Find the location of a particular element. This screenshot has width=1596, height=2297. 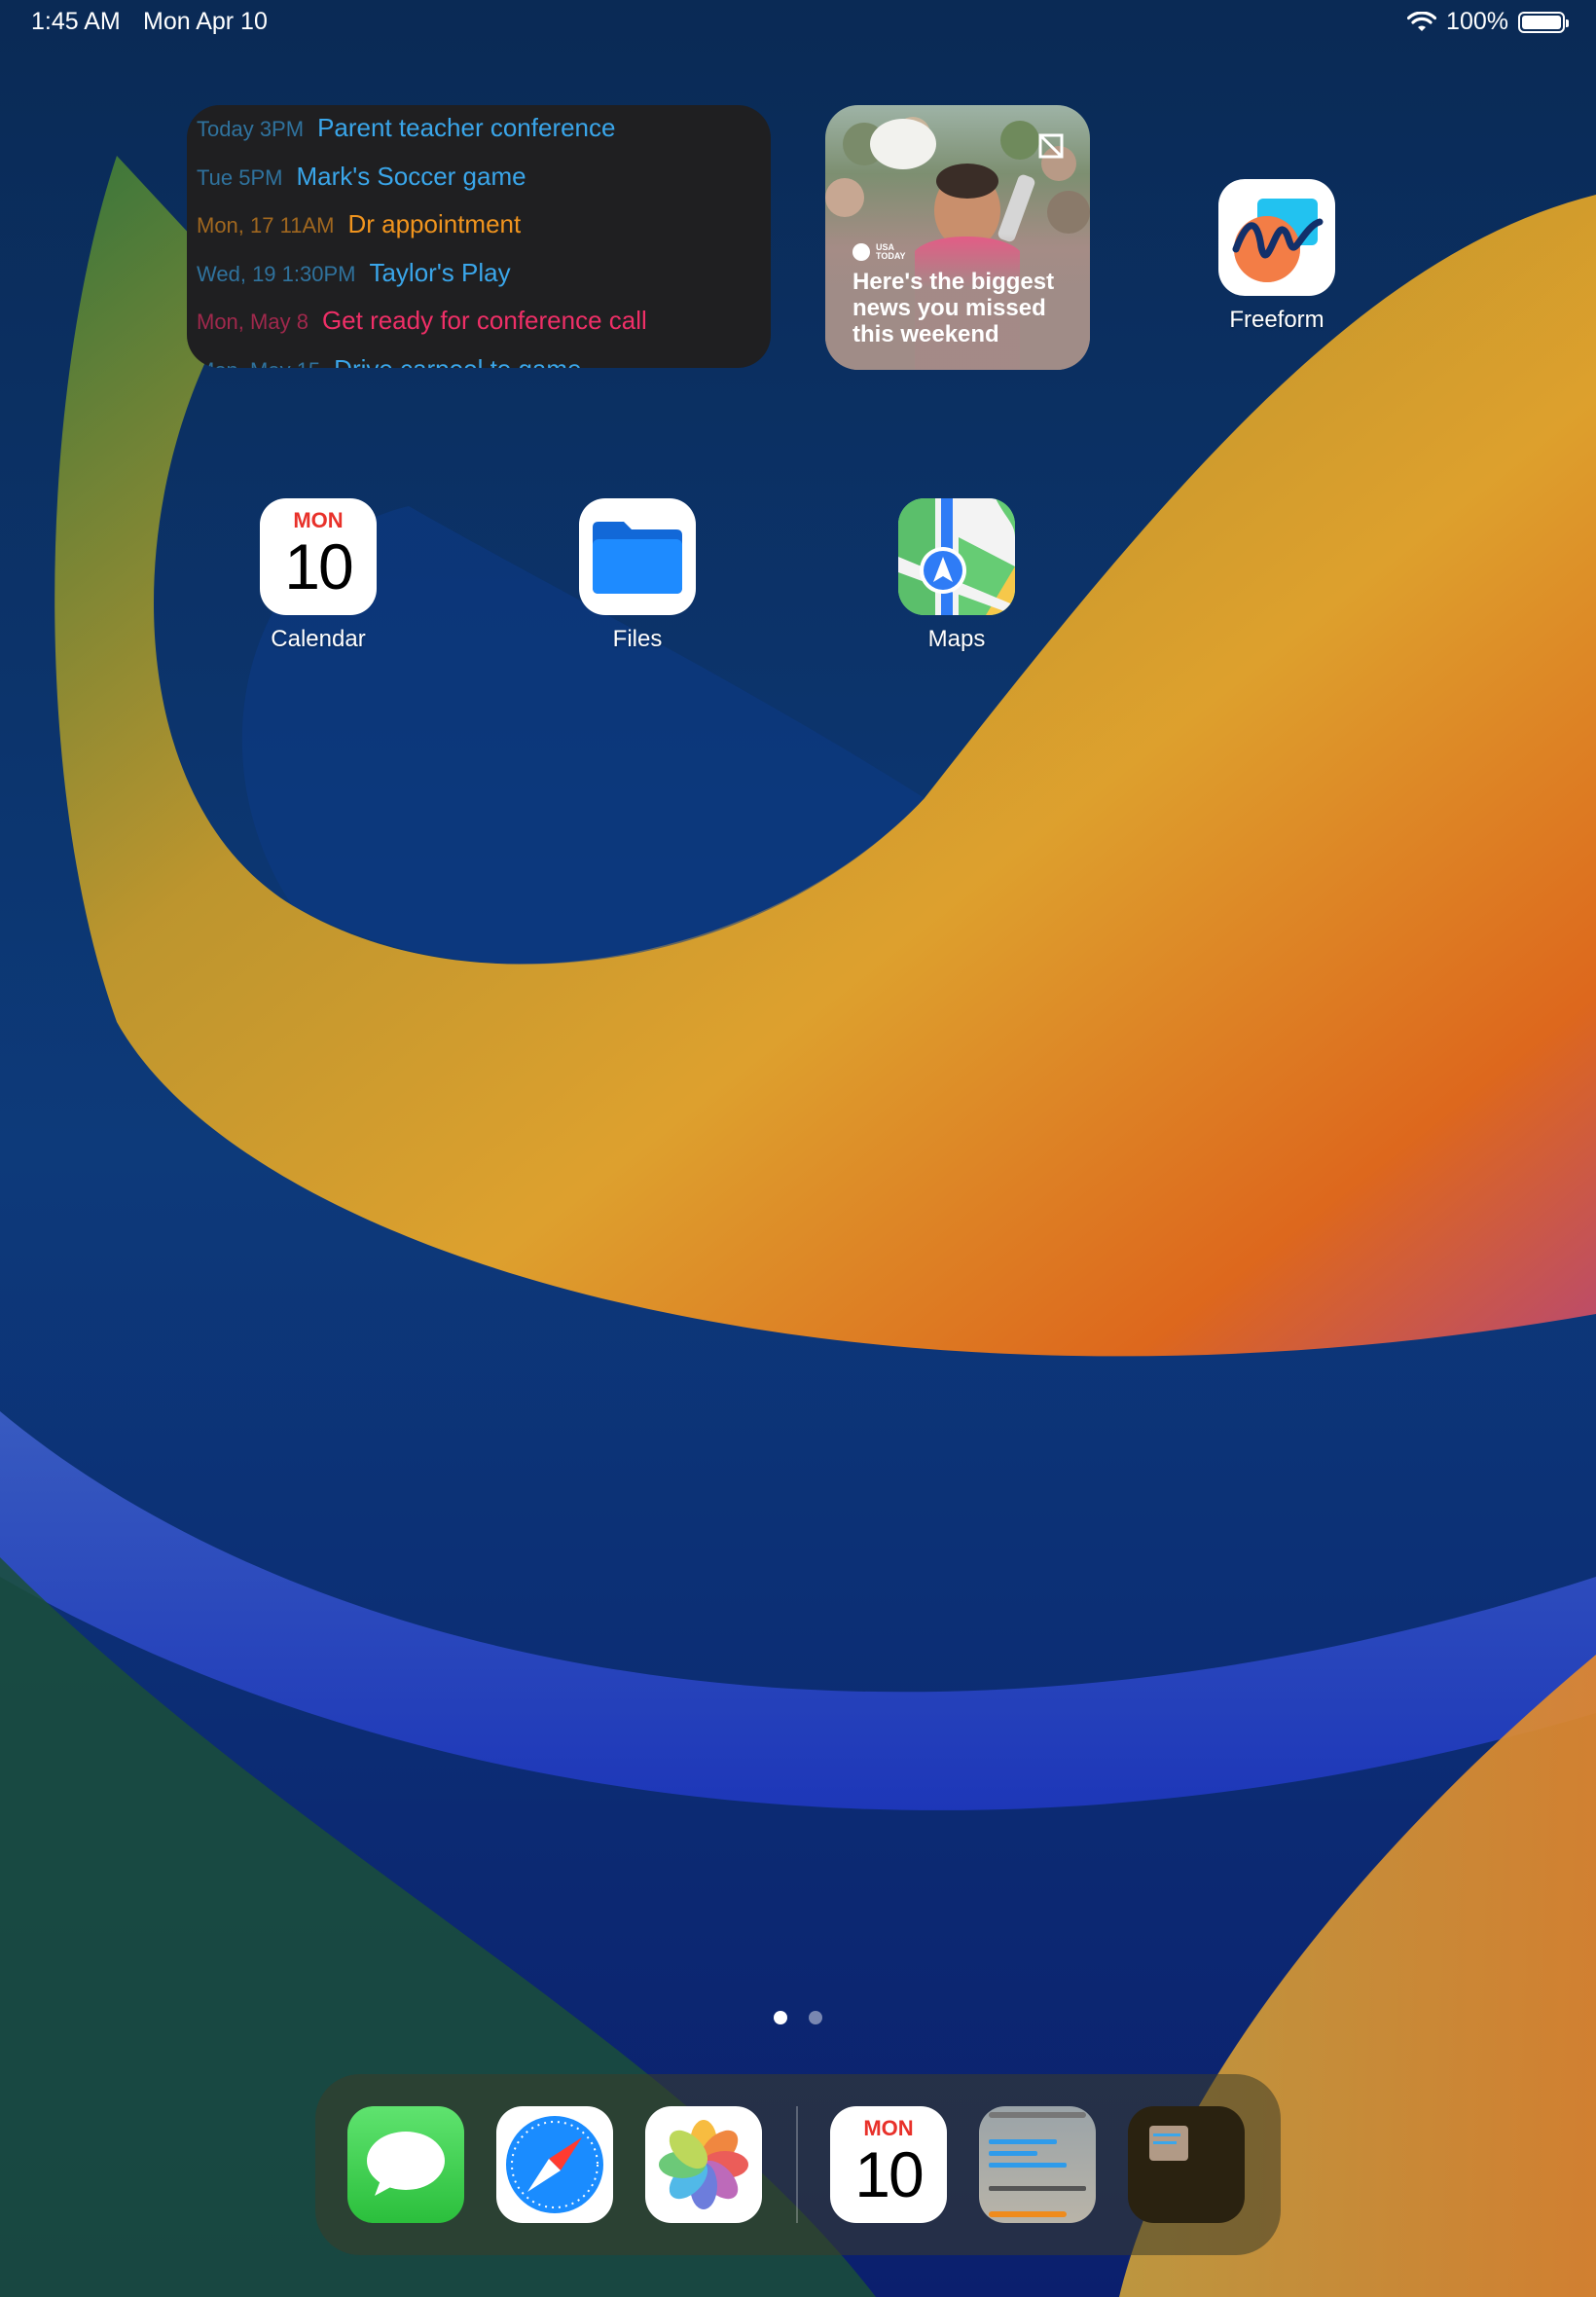

dock: MON 10 is located at coordinates (798, 2164).